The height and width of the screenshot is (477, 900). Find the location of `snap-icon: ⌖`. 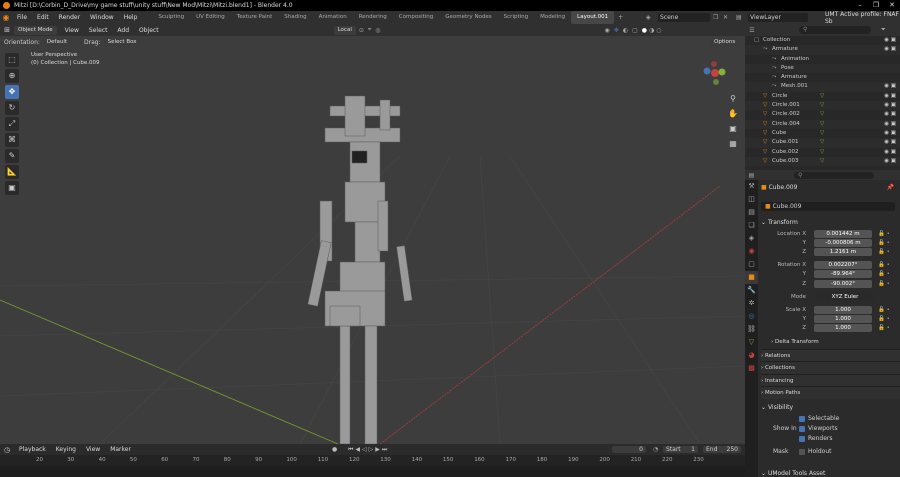

snap-icon: ⌖ is located at coordinates (369, 30).